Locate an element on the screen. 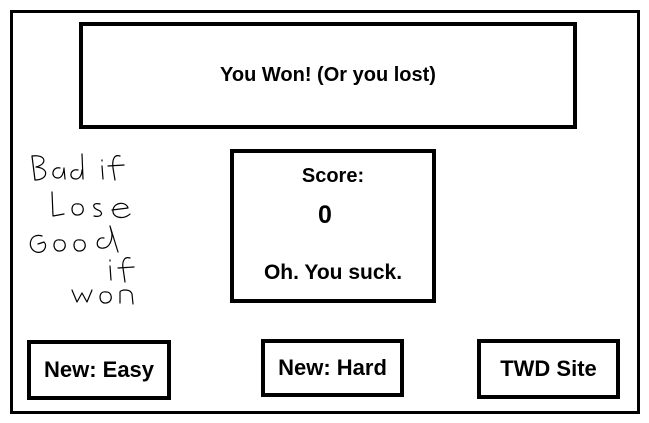 This screenshot has width=649, height=423. handwritten-annotation is located at coordinates (82, 229).